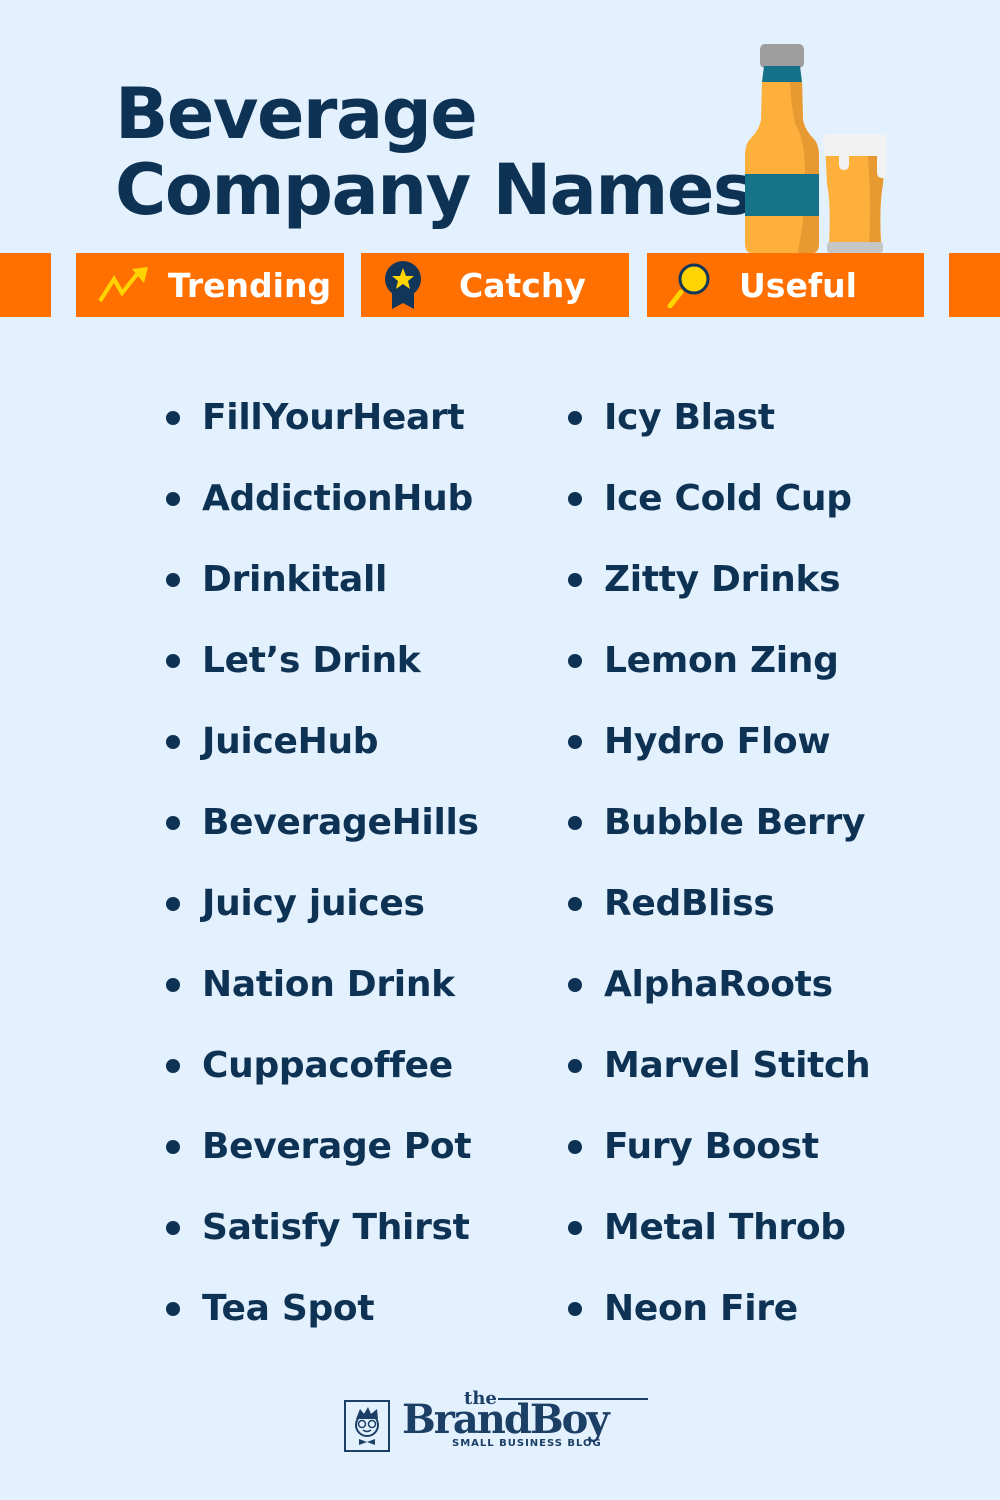 The image size is (1000, 1500). I want to click on banner-stub-right, so click(974, 285).